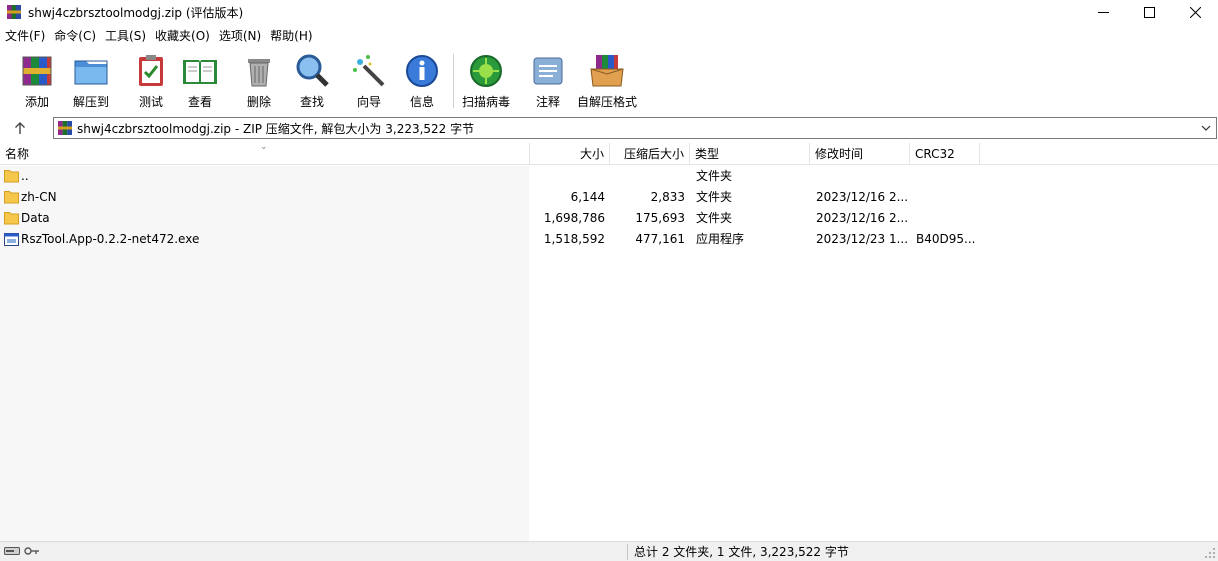 Image resolution: width=1218 pixels, height=561 pixels. I want to click on add-button: 添加, so click(37, 81).